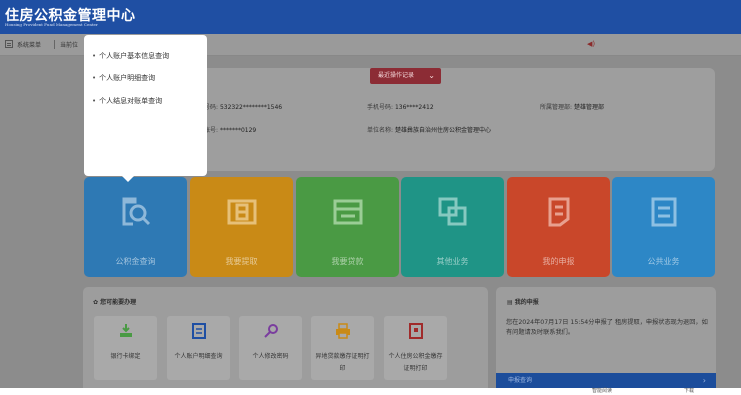  Describe the element at coordinates (415, 362) in the screenshot. I see `card-label: 个人住房公积金缴存证明打印` at that location.